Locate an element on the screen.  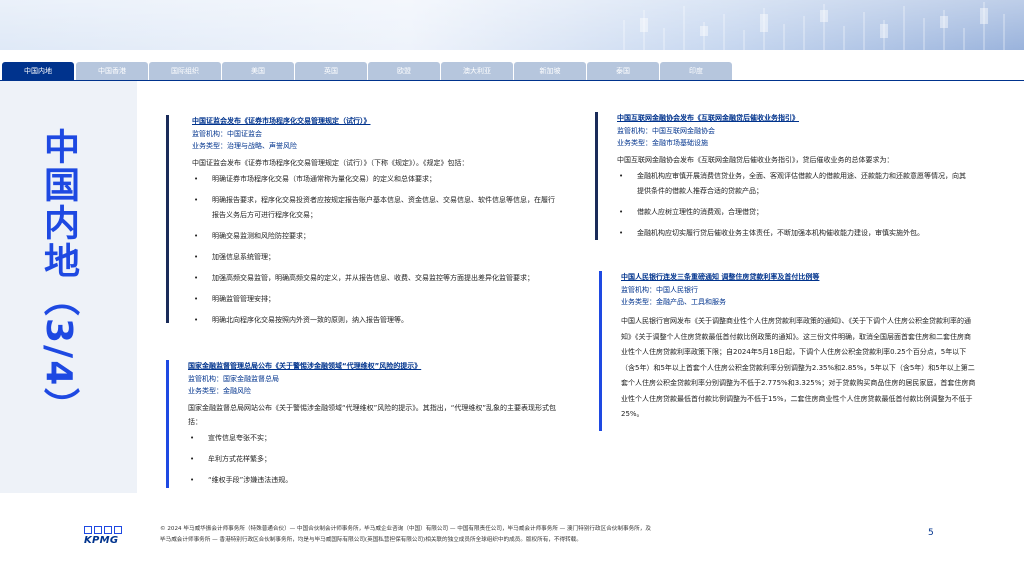
tab-3: 美国 is located at coordinates (258, 71).